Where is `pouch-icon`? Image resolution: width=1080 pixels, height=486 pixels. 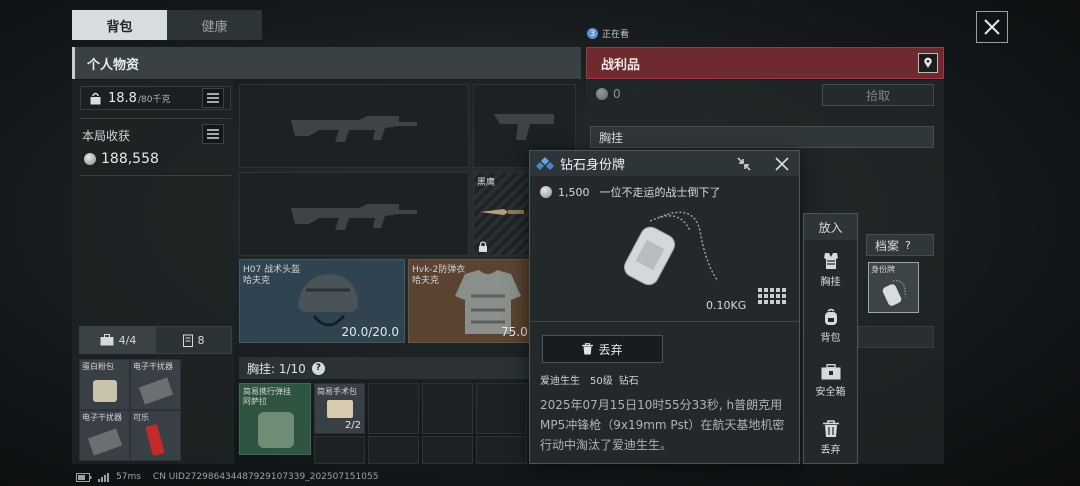
pouch-icon is located at coordinates (187, 340).